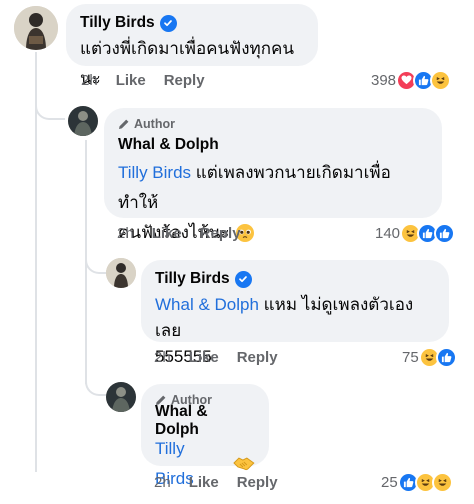 This screenshot has width=474, height=504. What do you see at coordinates (273, 124) in the screenshot?
I see `author-tag: Author` at bounding box center [273, 124].